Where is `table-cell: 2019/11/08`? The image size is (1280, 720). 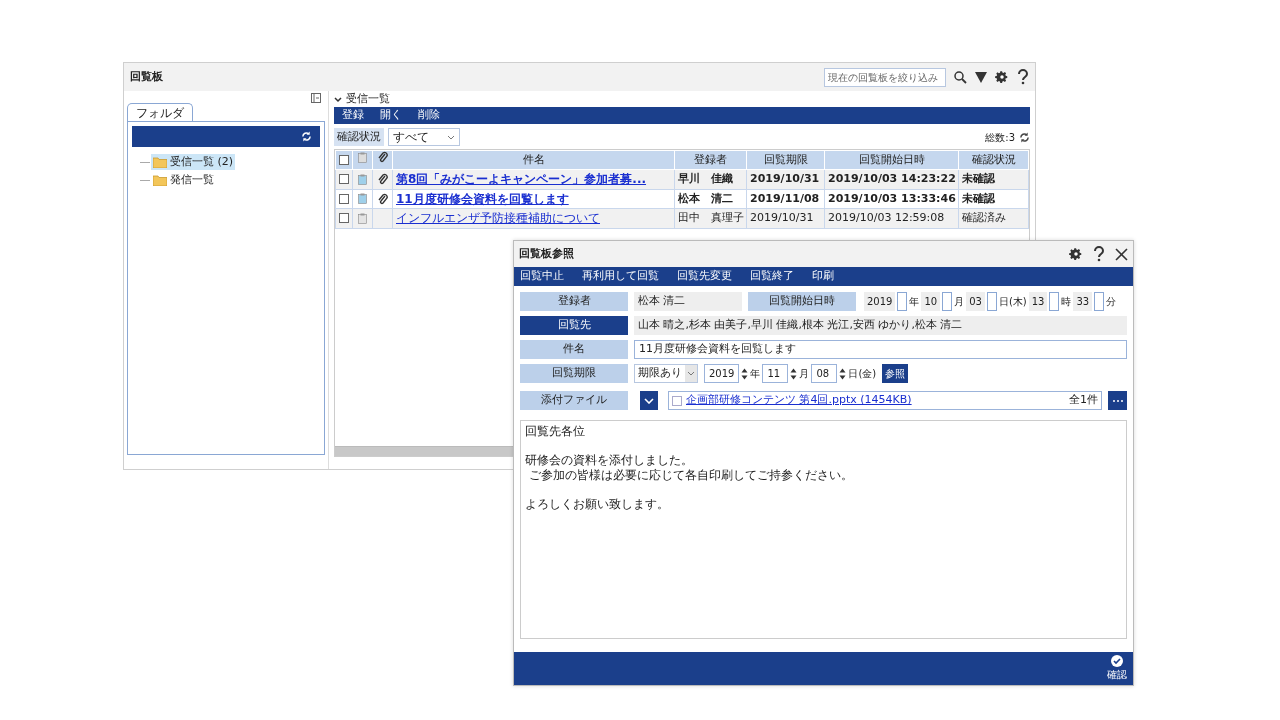
table-cell: 2019/11/08 is located at coordinates (785, 198).